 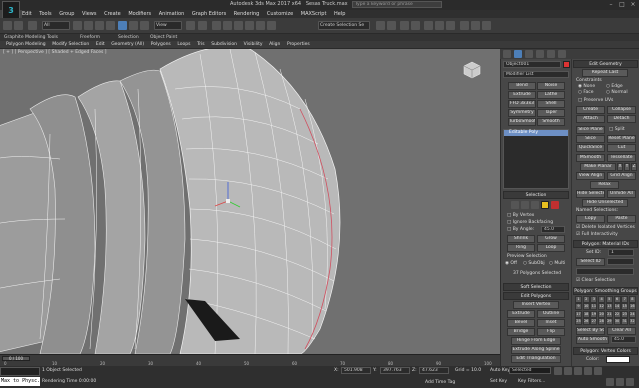 What do you see at coordinates (500, 370) in the screenshot?
I see `auto-key-button: Auto Key` at bounding box center [500, 370].